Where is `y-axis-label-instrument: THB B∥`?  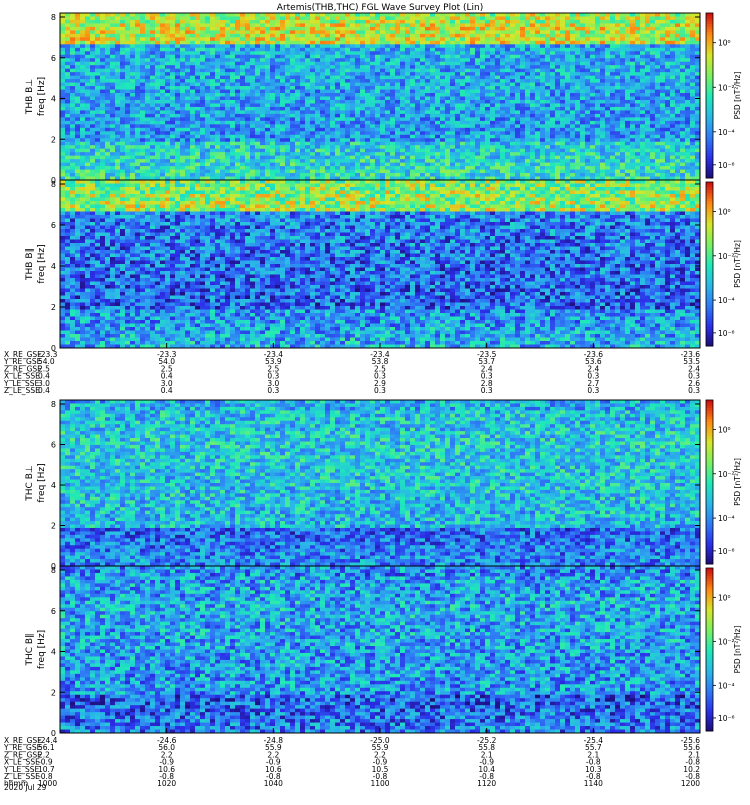
y-axis-label-instrument: THB B∥ is located at coordinates (30, 264).